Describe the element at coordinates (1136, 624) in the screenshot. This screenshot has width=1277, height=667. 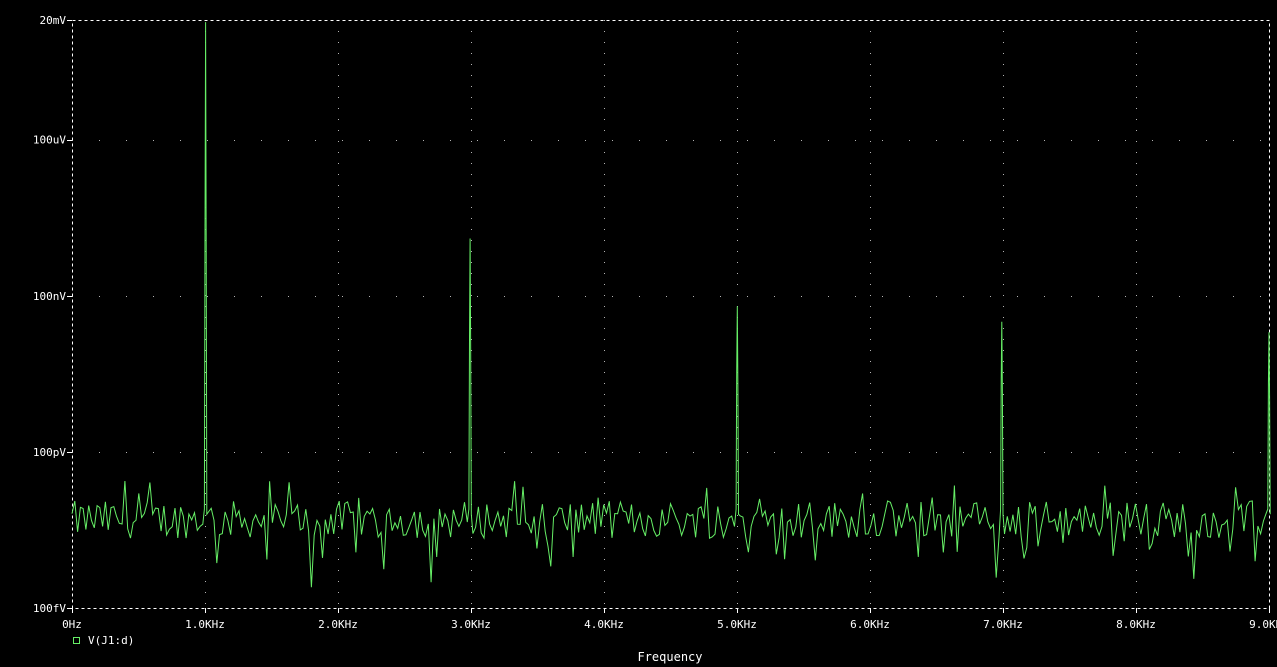
I see `x-tick-label: 8.0KHz` at that location.